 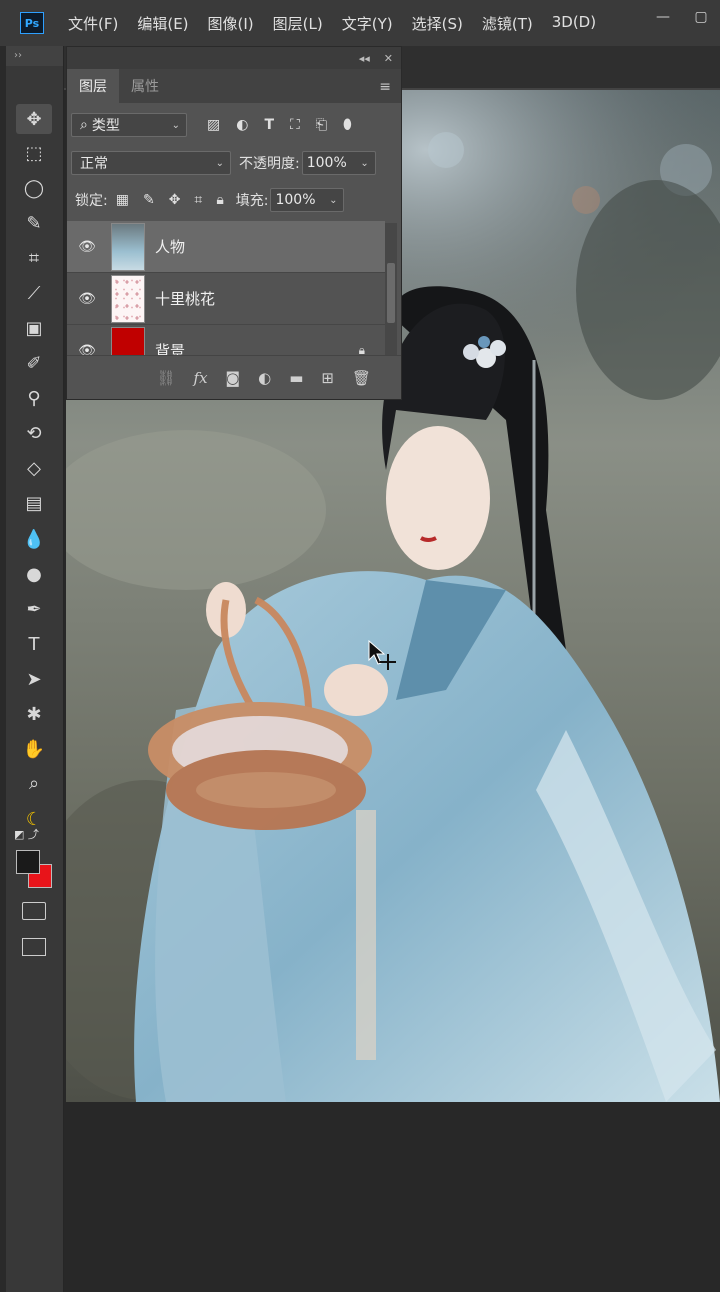 I want to click on blend-mode-value: 正常, so click(x=94, y=164).